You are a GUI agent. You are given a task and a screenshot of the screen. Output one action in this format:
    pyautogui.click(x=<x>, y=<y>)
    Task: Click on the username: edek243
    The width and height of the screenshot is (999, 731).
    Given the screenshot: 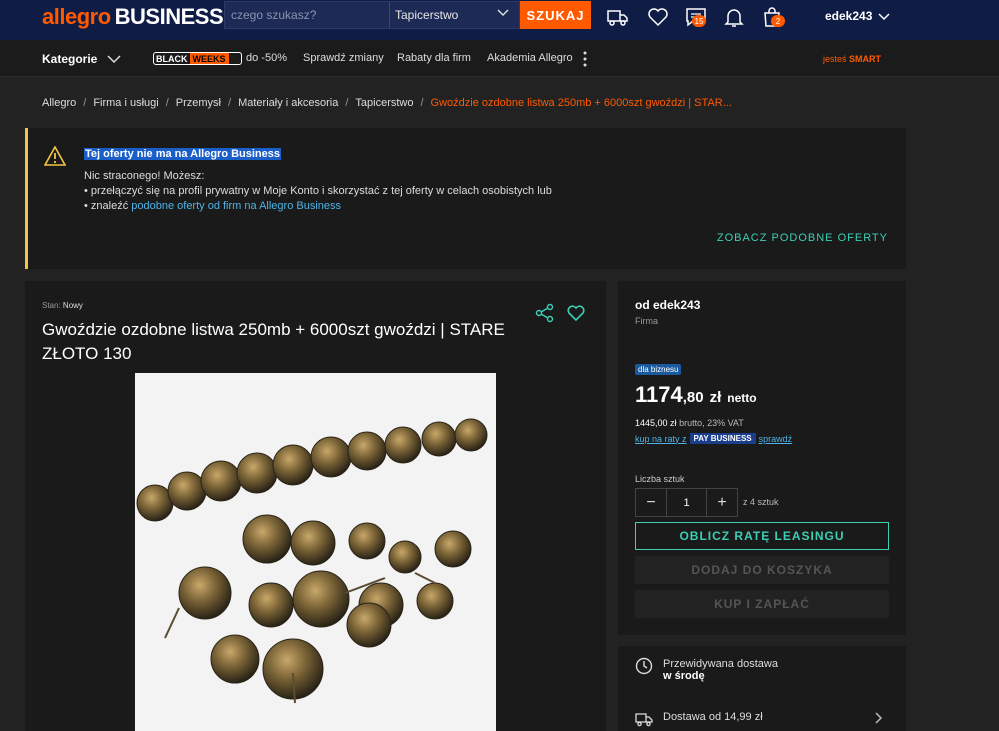 What is the action you would take?
    pyautogui.click(x=849, y=16)
    